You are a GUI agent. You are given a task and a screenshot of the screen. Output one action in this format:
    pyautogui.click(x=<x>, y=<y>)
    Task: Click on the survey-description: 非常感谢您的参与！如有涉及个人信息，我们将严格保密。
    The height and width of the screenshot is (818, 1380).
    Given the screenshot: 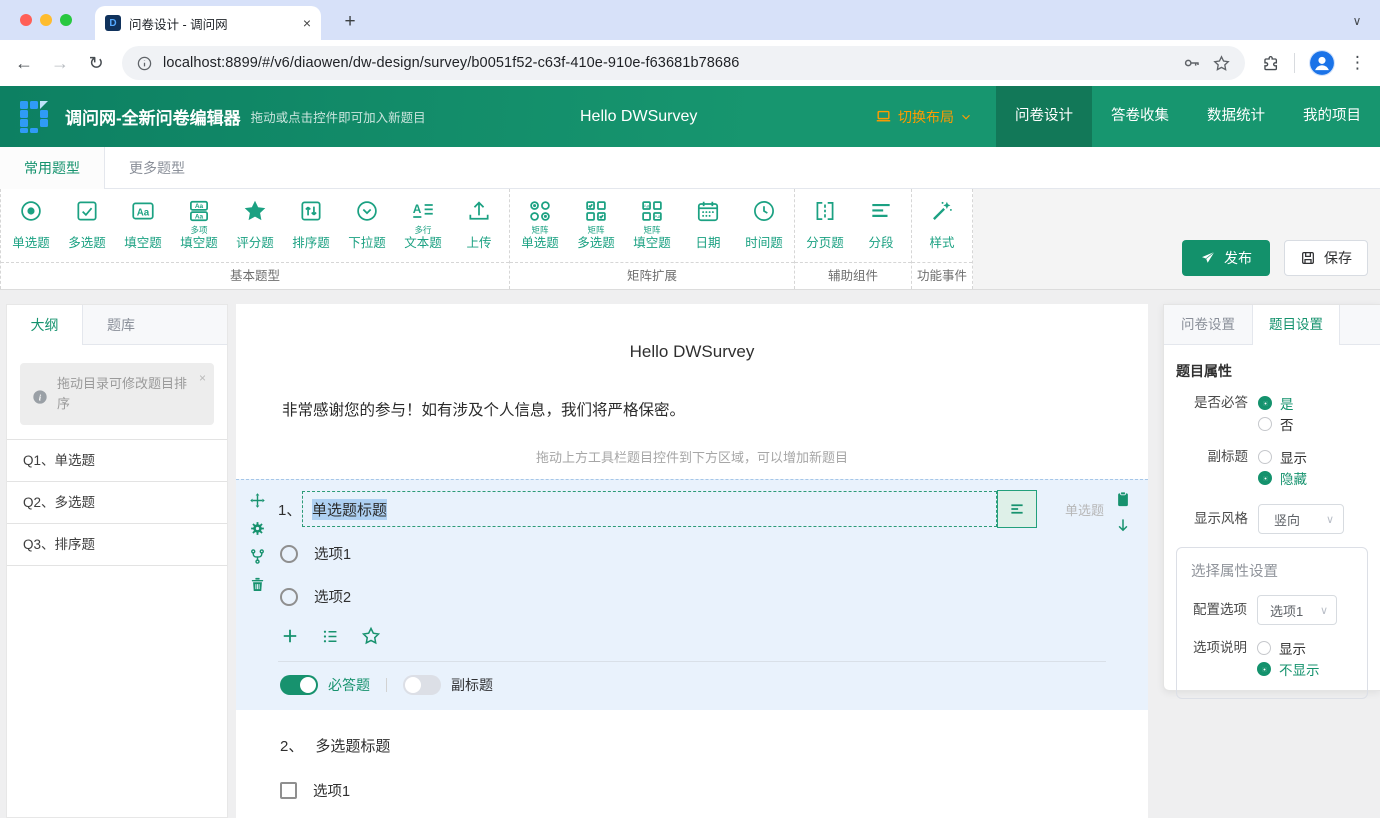 What is the action you would take?
    pyautogui.click(x=692, y=409)
    